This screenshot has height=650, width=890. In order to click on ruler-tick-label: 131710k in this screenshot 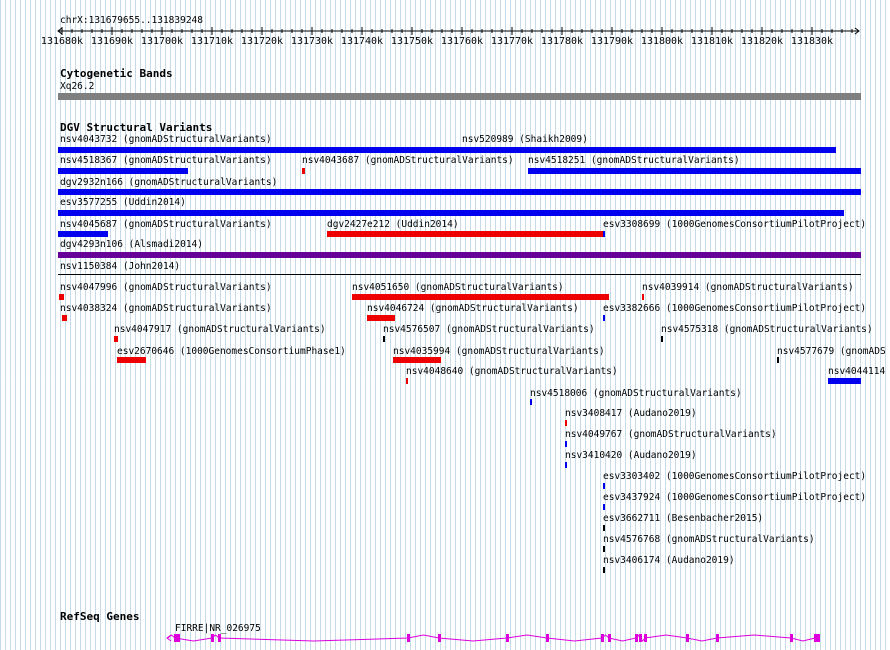, I will do `click(212, 41)`.